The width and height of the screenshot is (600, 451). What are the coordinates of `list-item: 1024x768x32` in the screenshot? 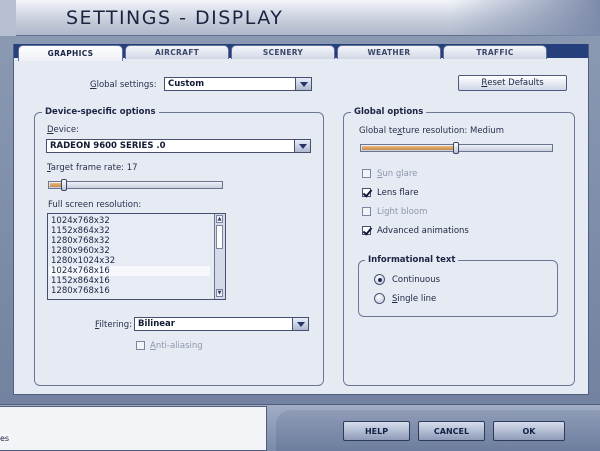 It's located at (80, 221).